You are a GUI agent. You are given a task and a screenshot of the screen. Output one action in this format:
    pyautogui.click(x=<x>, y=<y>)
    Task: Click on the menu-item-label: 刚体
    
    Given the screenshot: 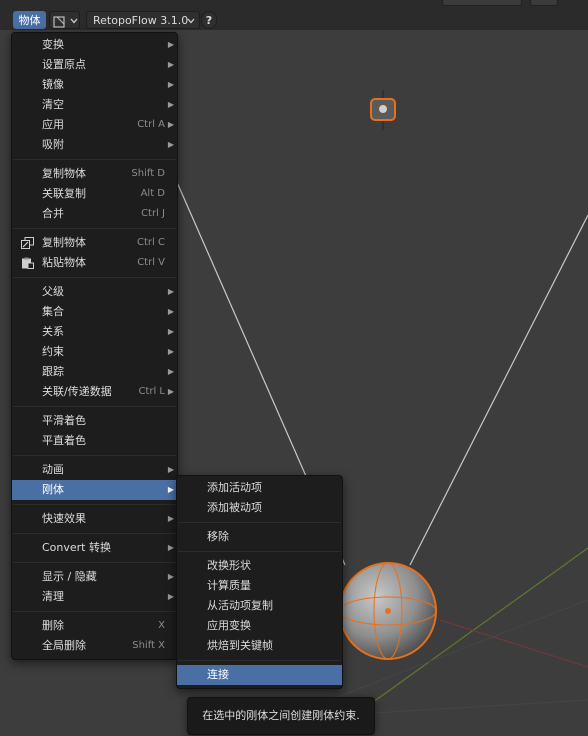 What is the action you would take?
    pyautogui.click(x=53, y=489)
    